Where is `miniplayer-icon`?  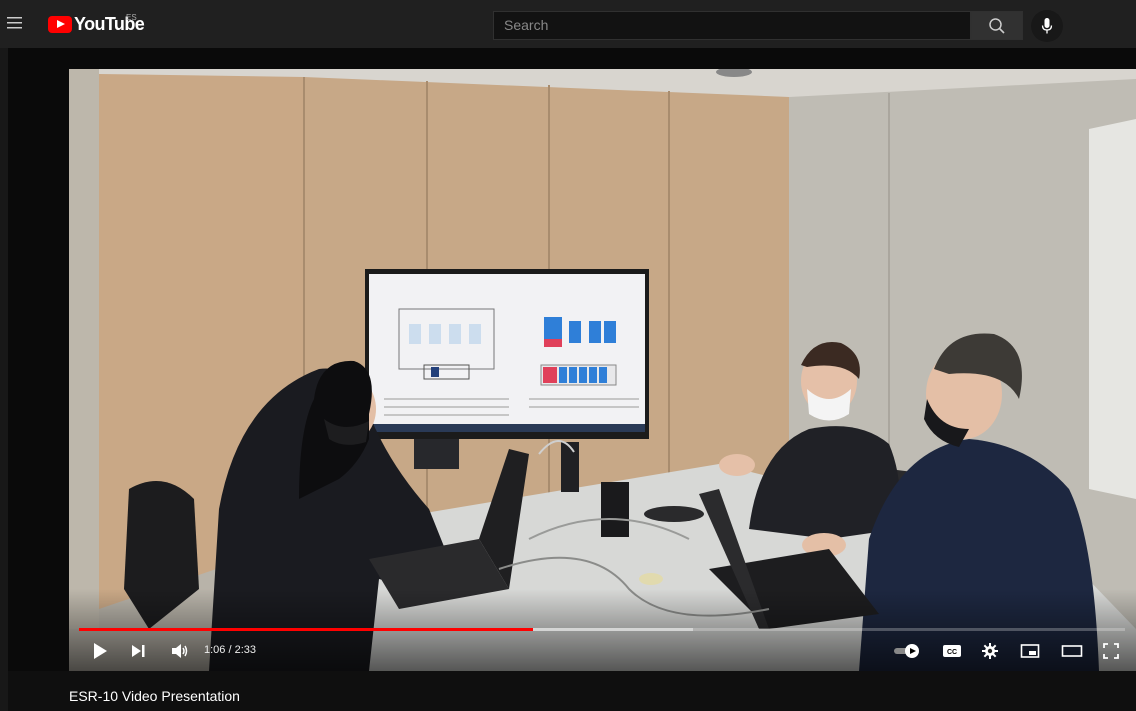 miniplayer-icon is located at coordinates (1030, 651).